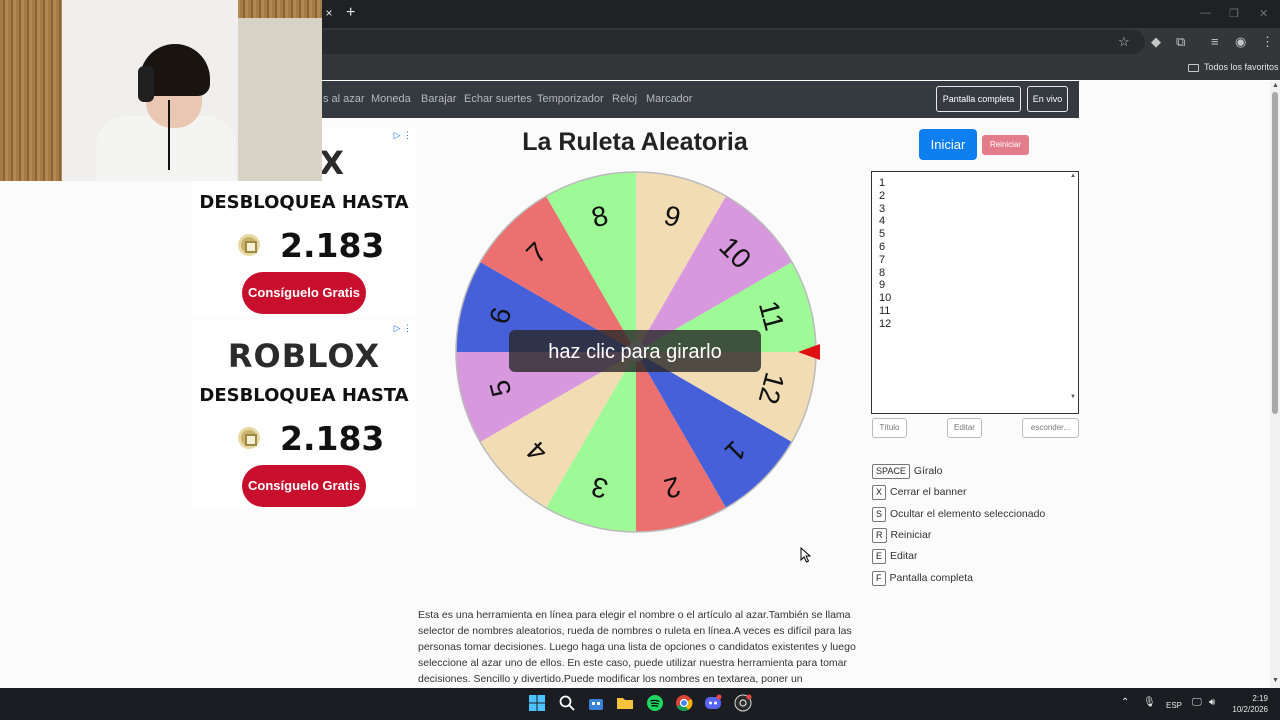 The width and height of the screenshot is (1280, 720). What do you see at coordinates (1124, 42) in the screenshot?
I see `bookmark-star-icon: ☆` at bounding box center [1124, 42].